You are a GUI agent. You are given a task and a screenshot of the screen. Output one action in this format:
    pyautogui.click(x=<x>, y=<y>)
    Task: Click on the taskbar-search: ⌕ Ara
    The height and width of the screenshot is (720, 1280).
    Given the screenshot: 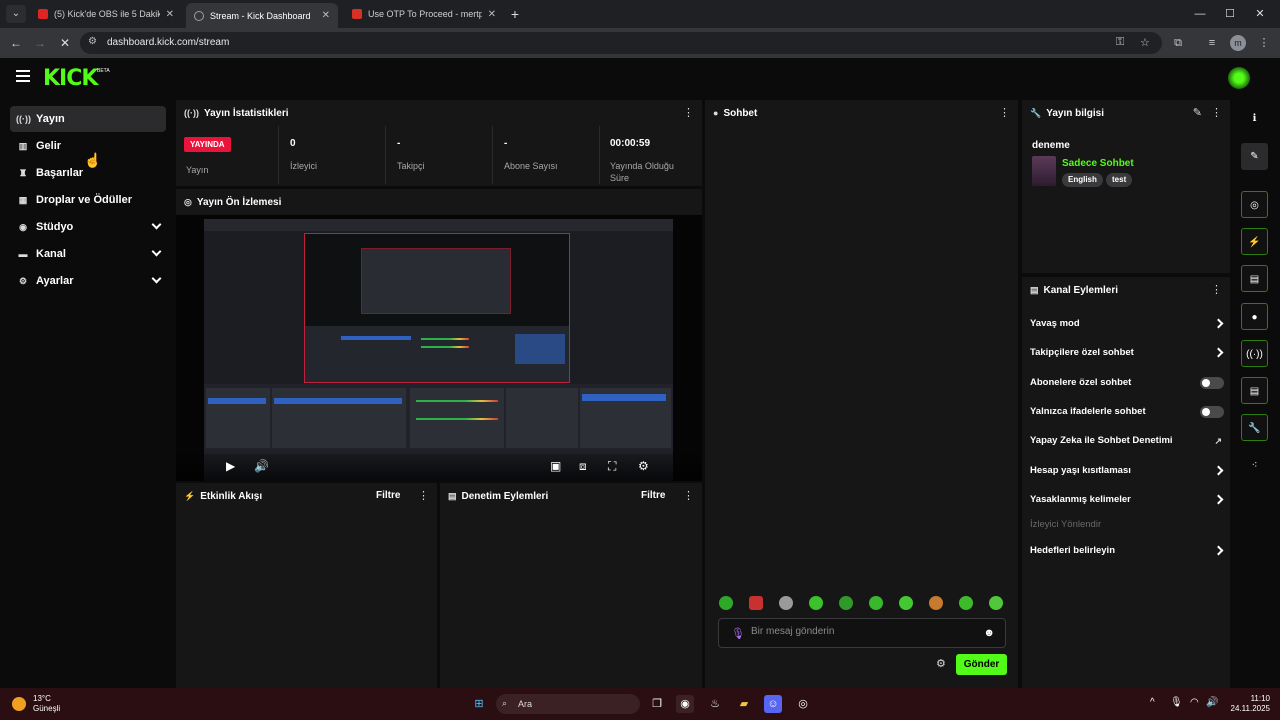 What is the action you would take?
    pyautogui.click(x=568, y=704)
    